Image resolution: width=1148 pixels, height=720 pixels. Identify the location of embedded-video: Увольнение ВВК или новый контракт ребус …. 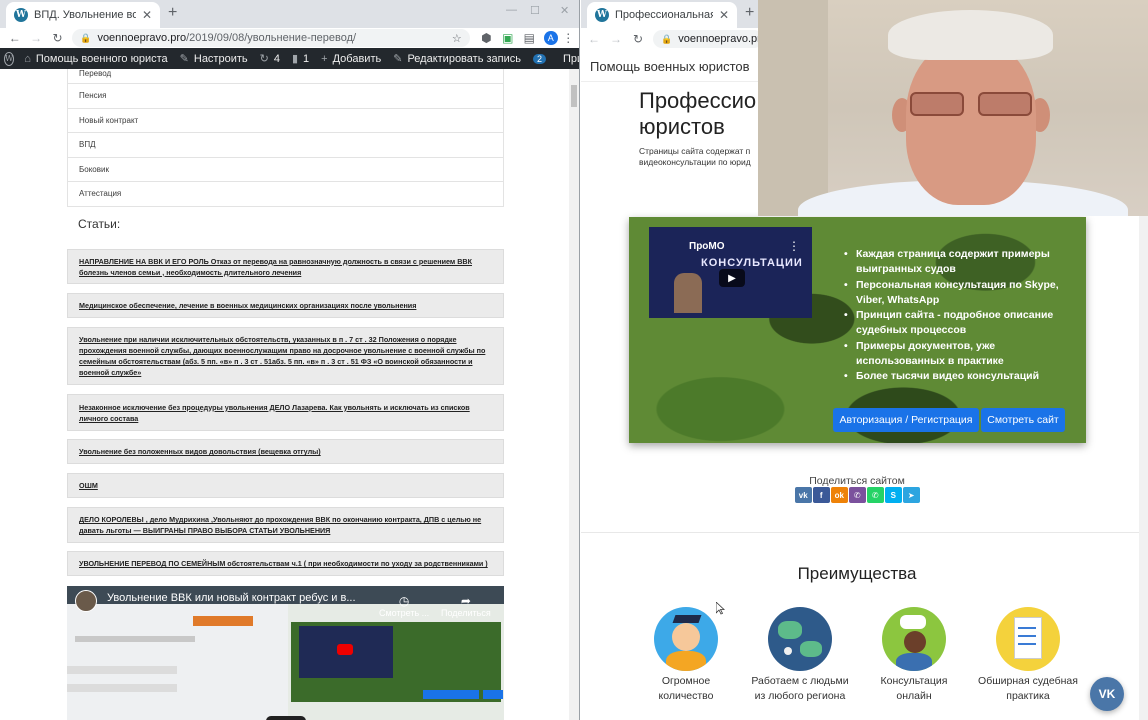
(285, 653).